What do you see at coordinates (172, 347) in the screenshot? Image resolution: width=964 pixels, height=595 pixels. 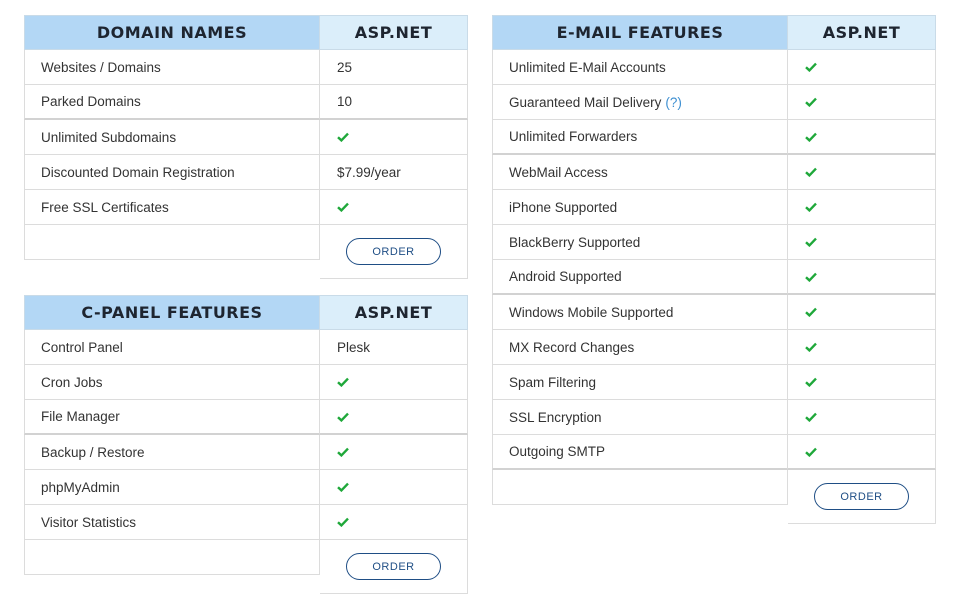 I see `feature-label: Control Panel` at bounding box center [172, 347].